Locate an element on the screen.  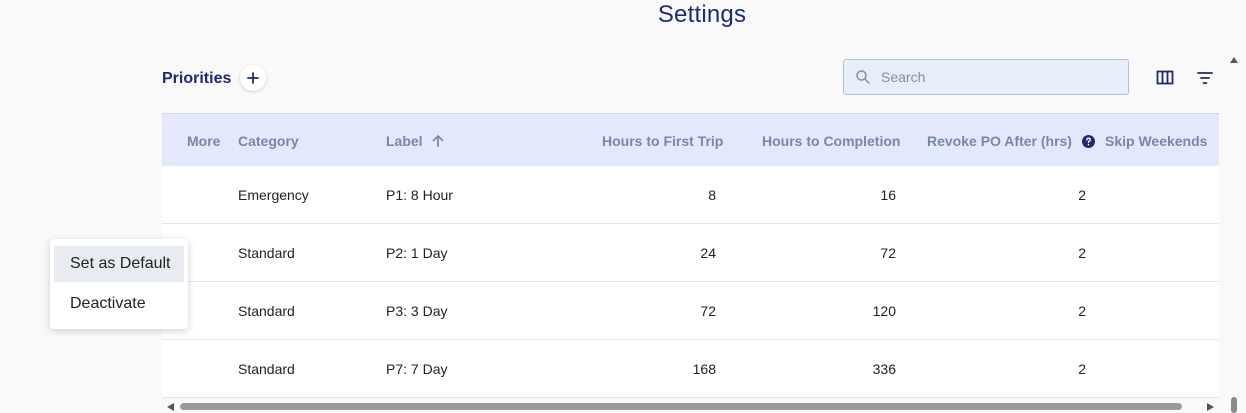
column-header-more: More is located at coordinates (203, 141).